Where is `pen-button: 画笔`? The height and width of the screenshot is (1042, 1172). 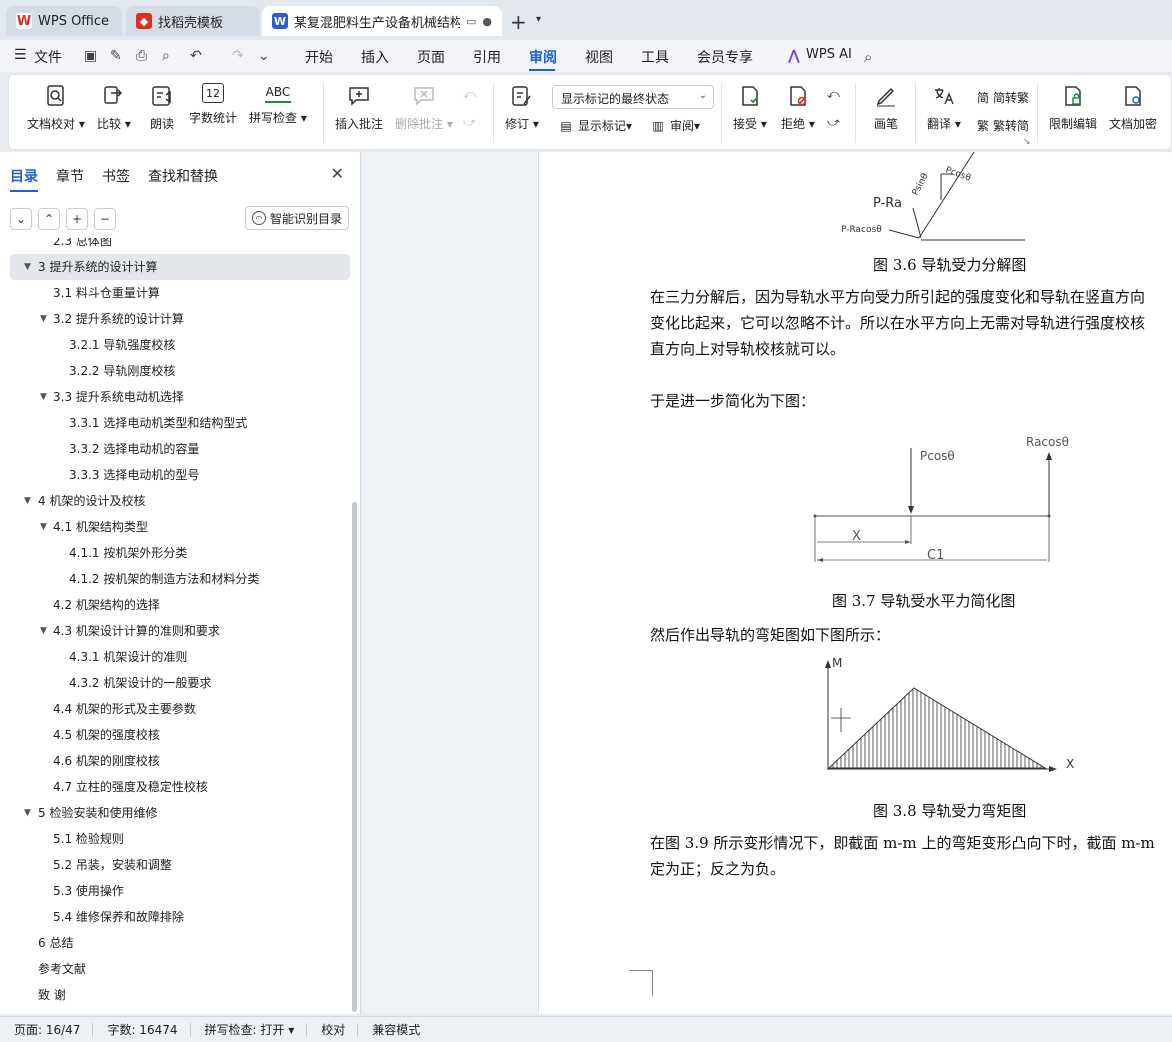
pen-button: 画笔 is located at coordinates (886, 107).